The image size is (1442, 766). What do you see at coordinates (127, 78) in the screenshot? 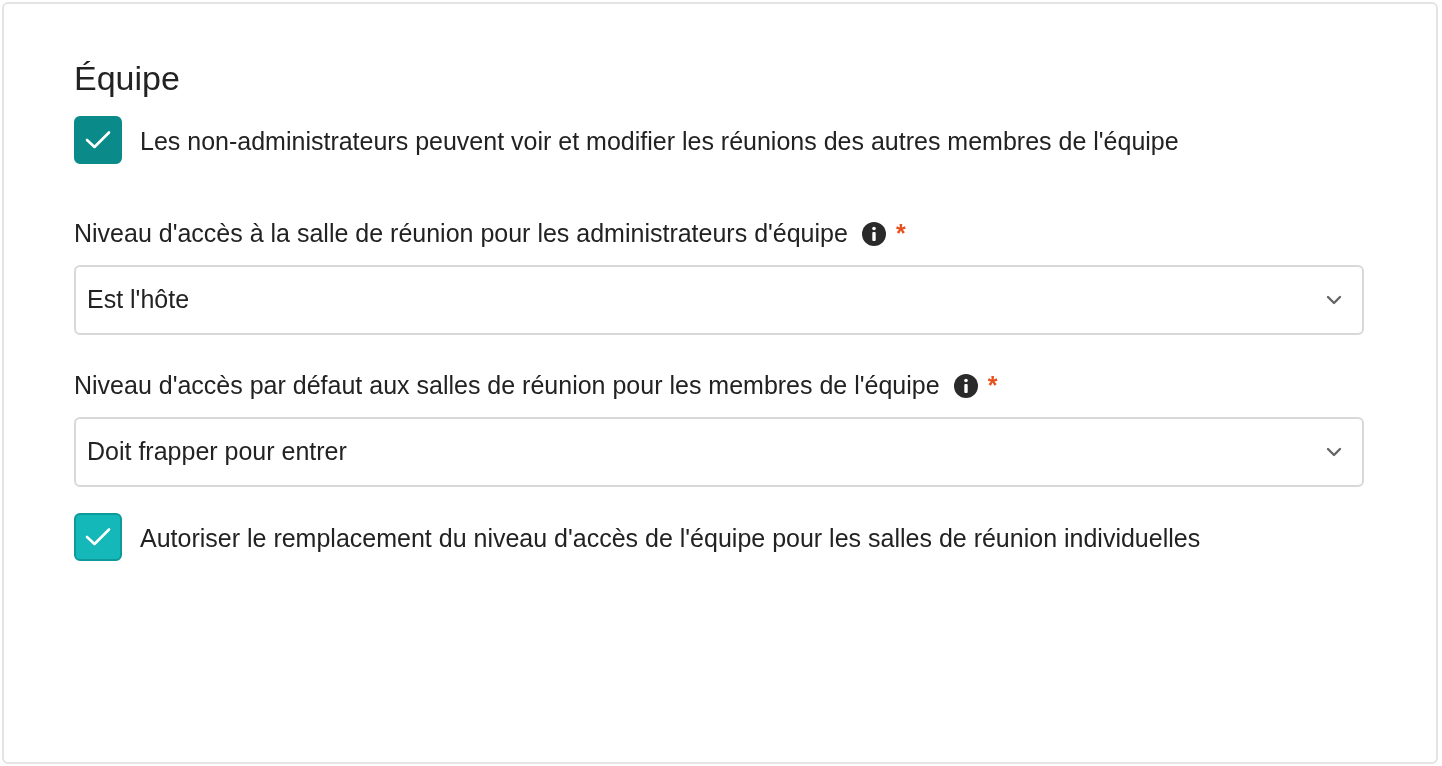
I see `section-title: Équipe` at bounding box center [127, 78].